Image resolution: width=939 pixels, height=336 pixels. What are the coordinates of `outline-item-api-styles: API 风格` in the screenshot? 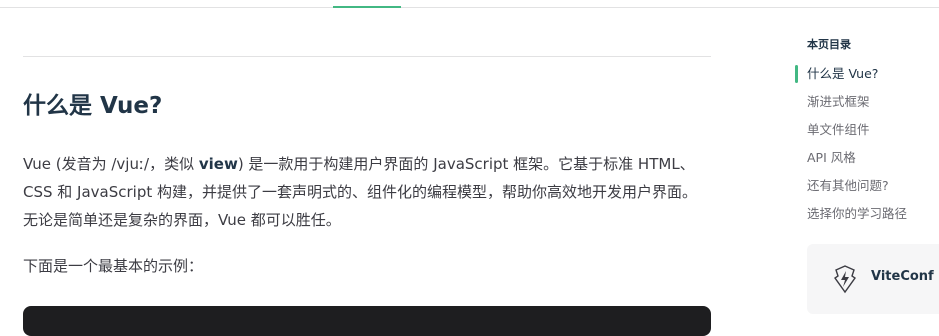 It's located at (831, 158).